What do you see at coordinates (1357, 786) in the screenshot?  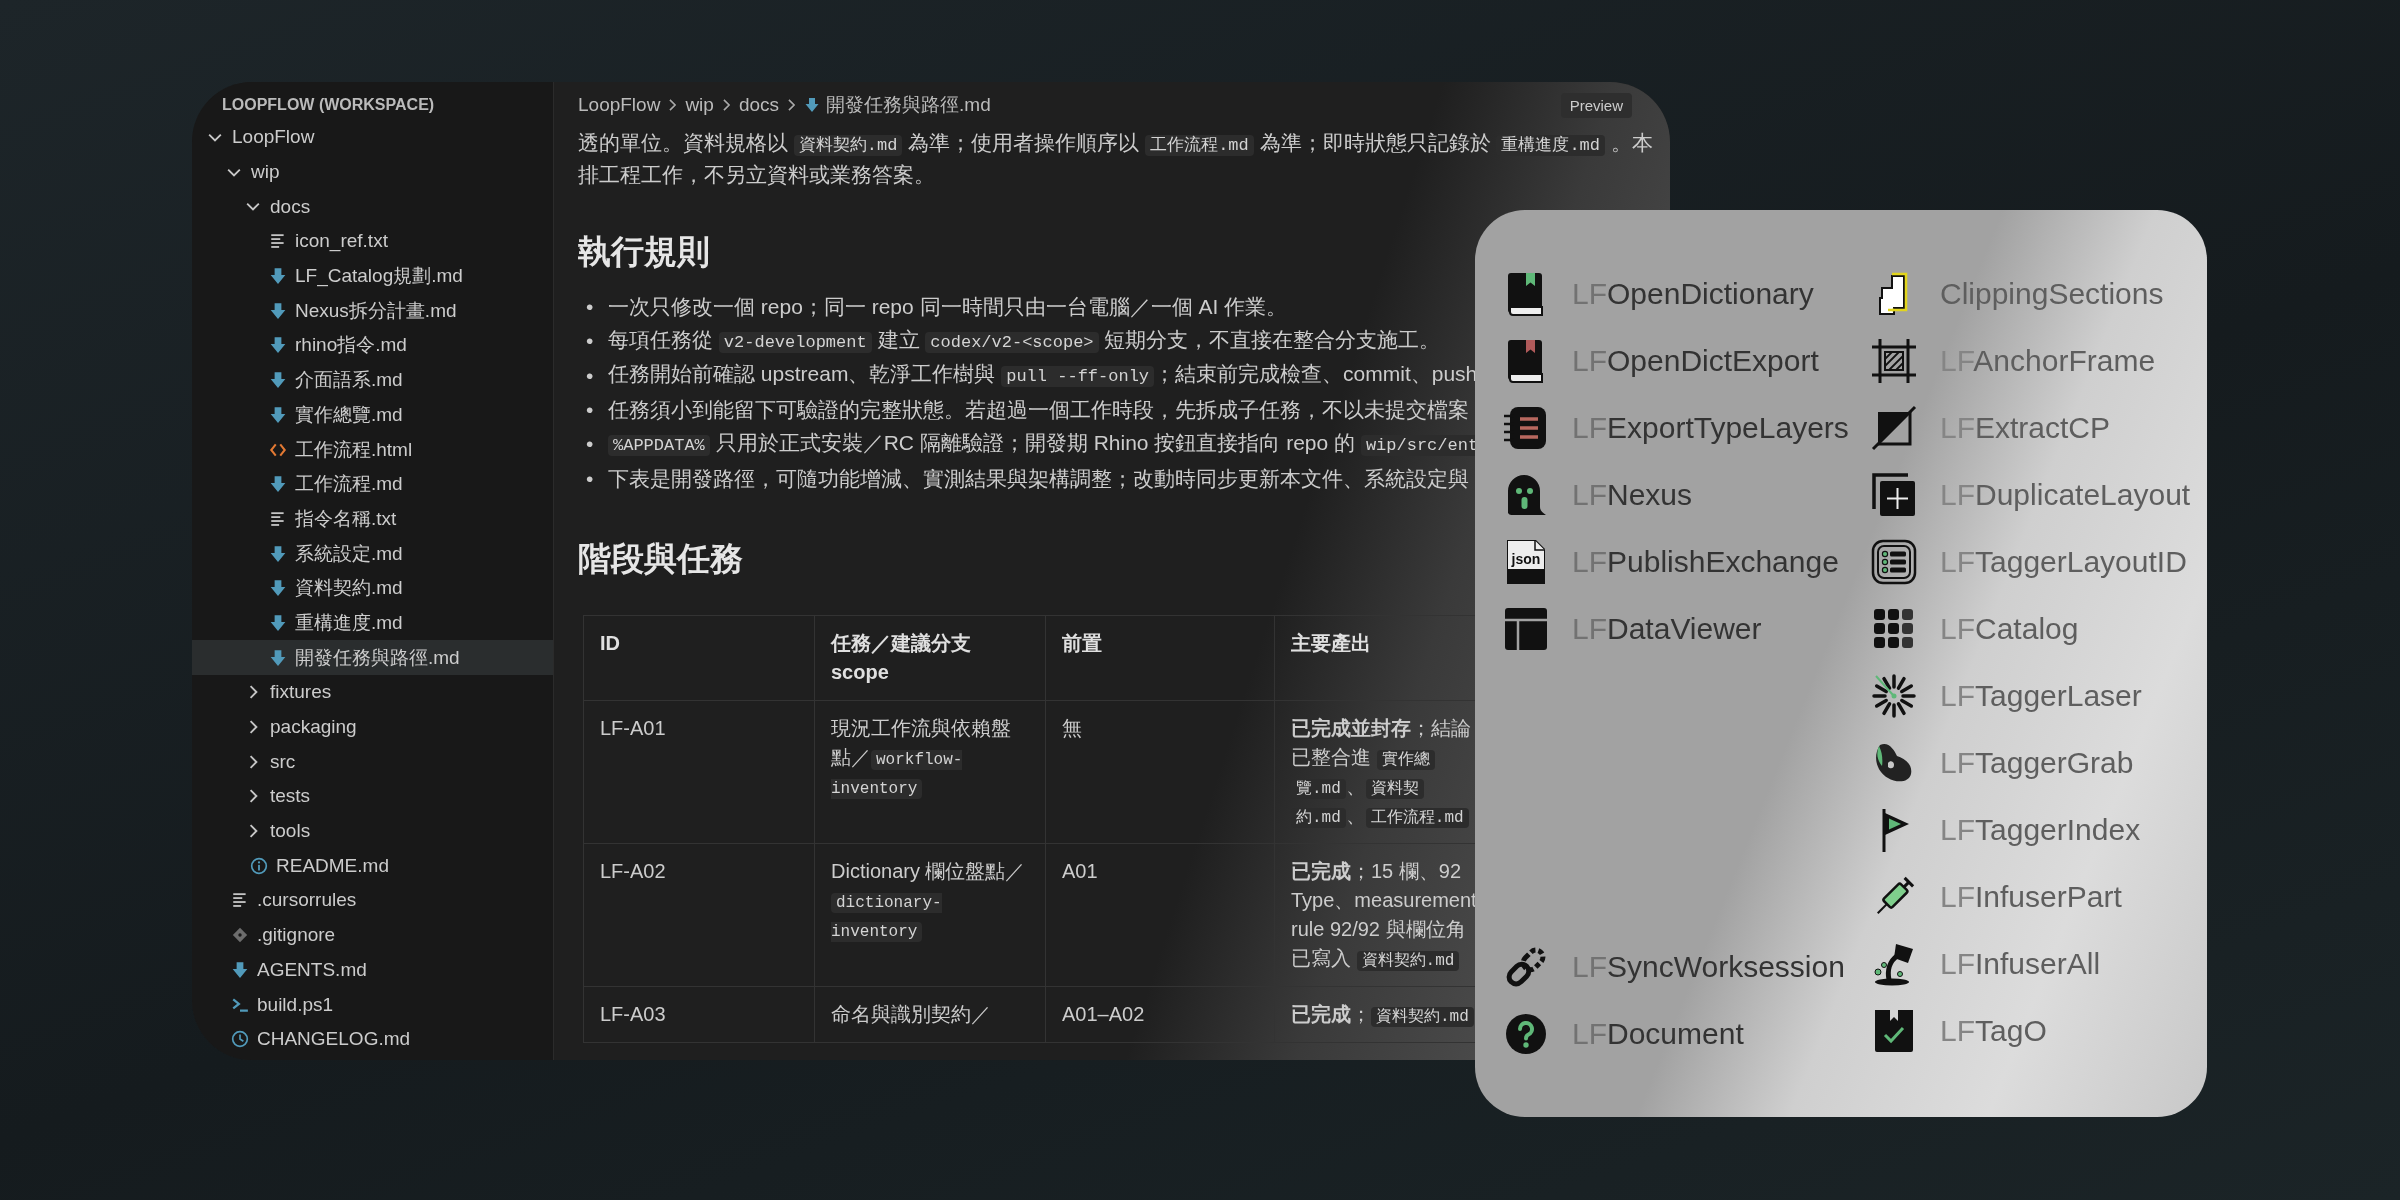 I see `cell-text: 覽.md 、 資料契` at bounding box center [1357, 786].